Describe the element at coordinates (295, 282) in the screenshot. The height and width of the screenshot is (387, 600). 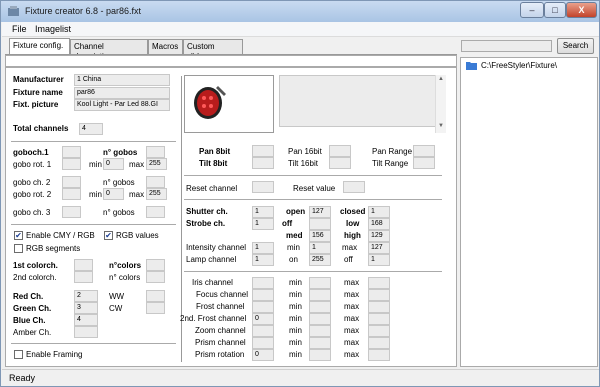
I see `iris-min-label: min` at that location.